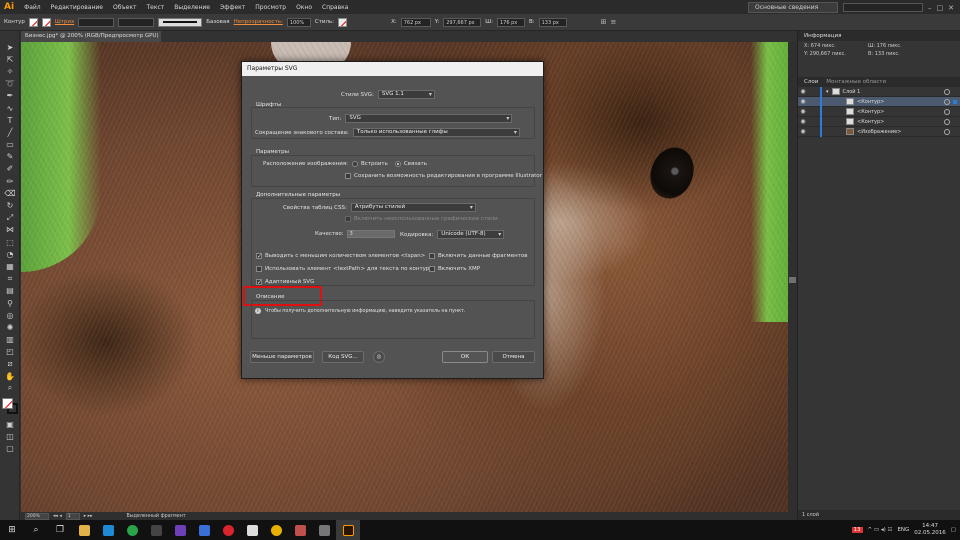 The width and height of the screenshot is (960, 540). Describe the element at coordinates (304, 7) in the screenshot. I see `menu-window: Окно` at that location.